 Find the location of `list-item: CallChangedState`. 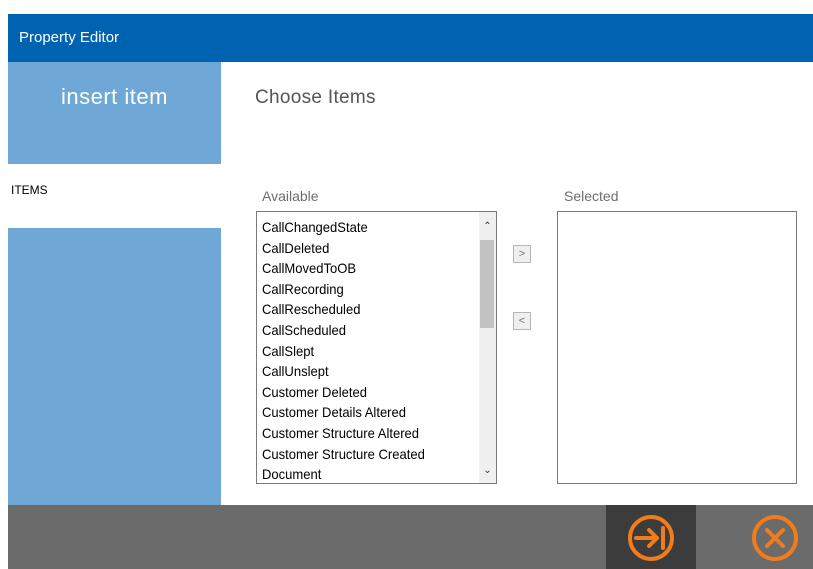

list-item: CallChangedState is located at coordinates (360, 227).